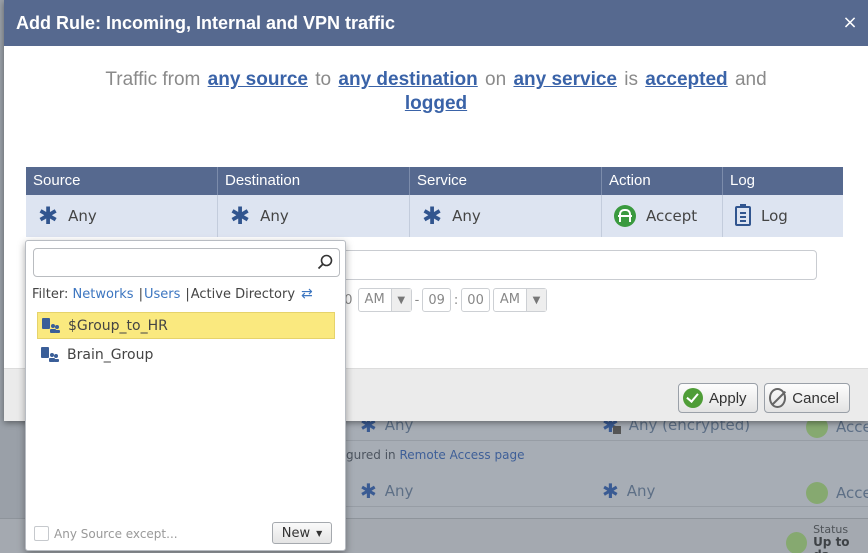 The height and width of the screenshot is (553, 868). I want to click on end-ampm-select: AM ▼, so click(519, 300).